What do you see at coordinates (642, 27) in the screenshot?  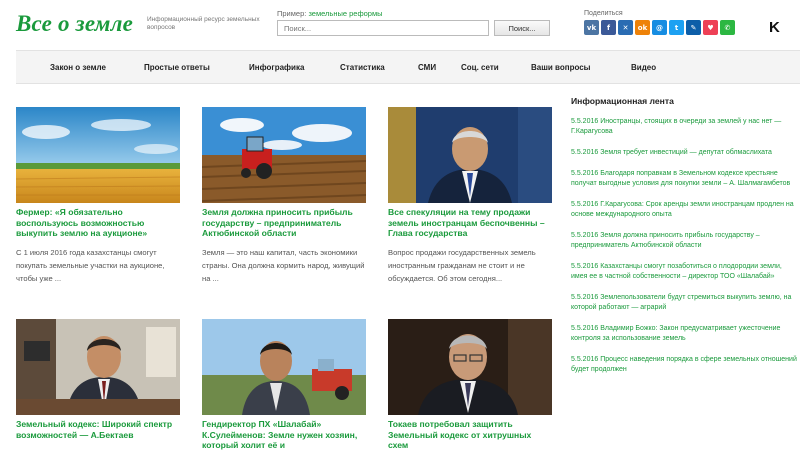 I see `odnoklassniki-icon: ok` at bounding box center [642, 27].